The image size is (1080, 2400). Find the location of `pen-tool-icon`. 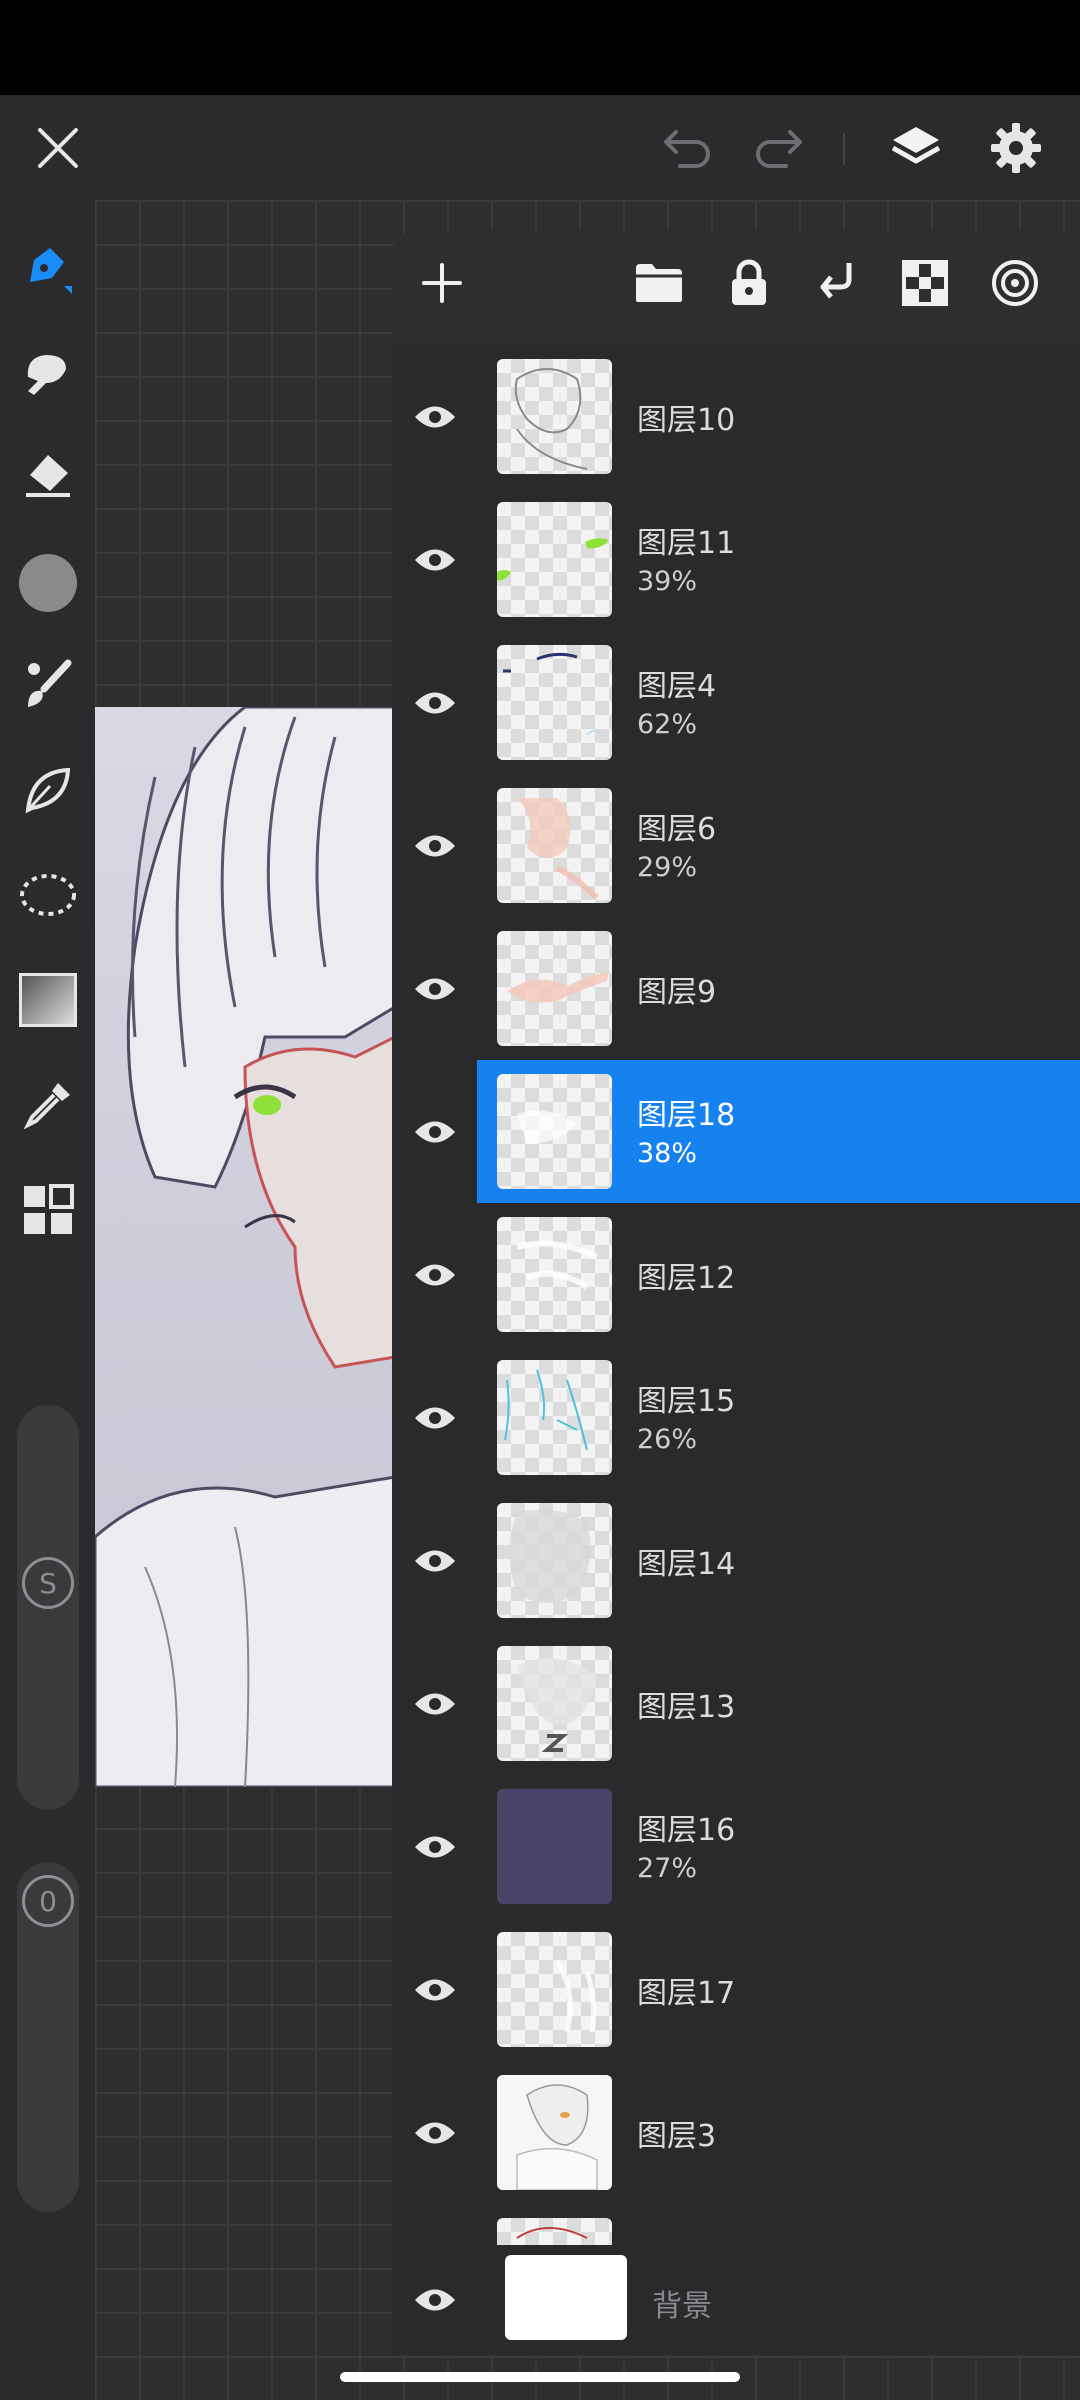

pen-tool-icon is located at coordinates (47, 270).